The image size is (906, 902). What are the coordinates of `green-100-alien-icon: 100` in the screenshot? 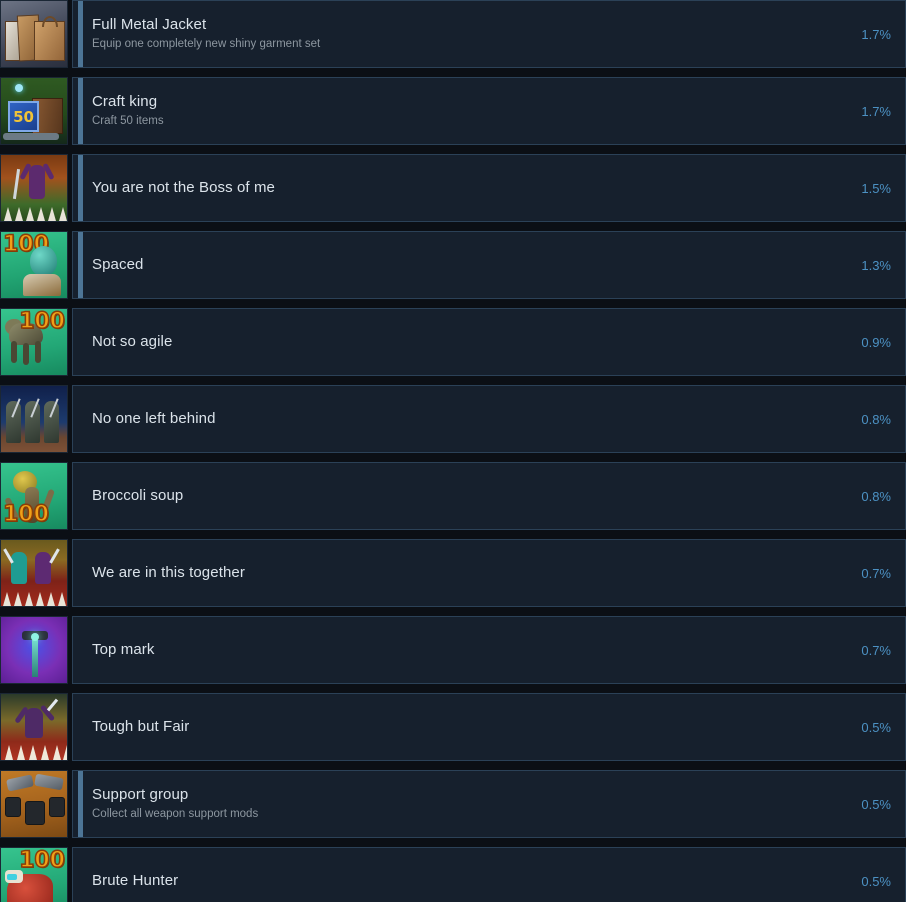 It's located at (34, 265).